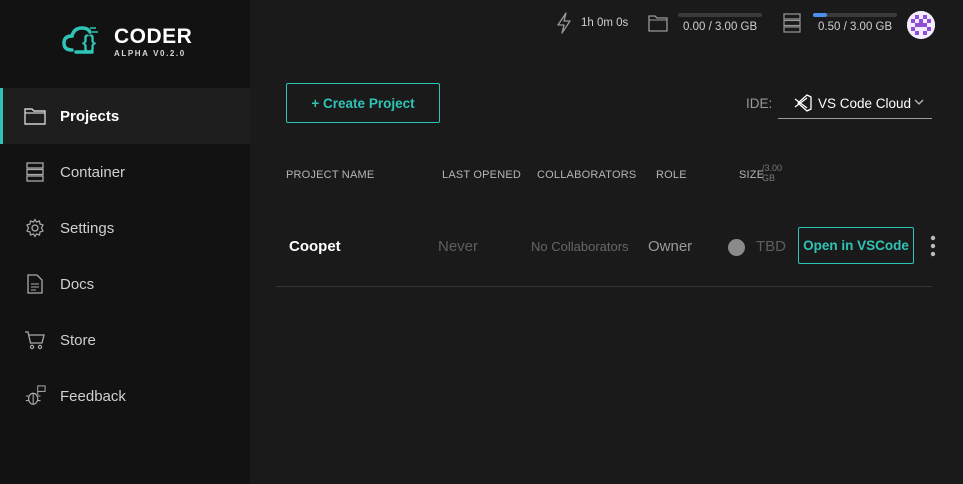 Image resolution: width=963 pixels, height=484 pixels. Describe the element at coordinates (80, 40) in the screenshot. I see `coder-logo-icon: {}` at that location.